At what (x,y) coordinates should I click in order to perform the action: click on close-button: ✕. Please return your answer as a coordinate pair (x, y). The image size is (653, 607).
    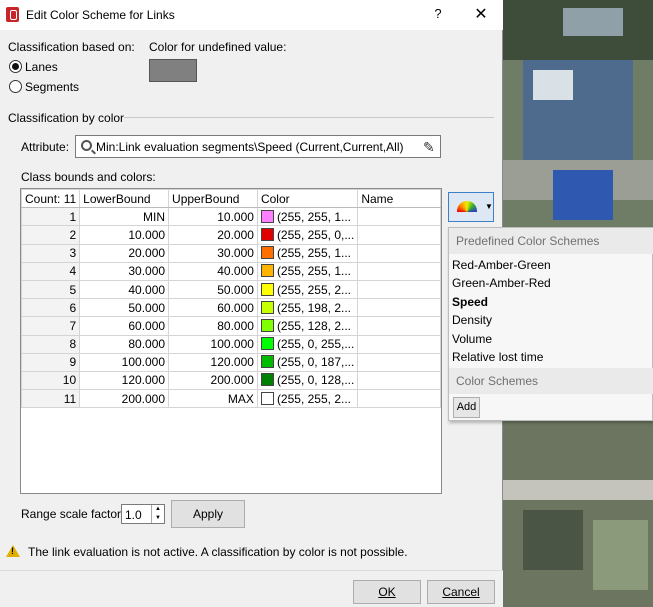
    Looking at the image, I should click on (481, 14).